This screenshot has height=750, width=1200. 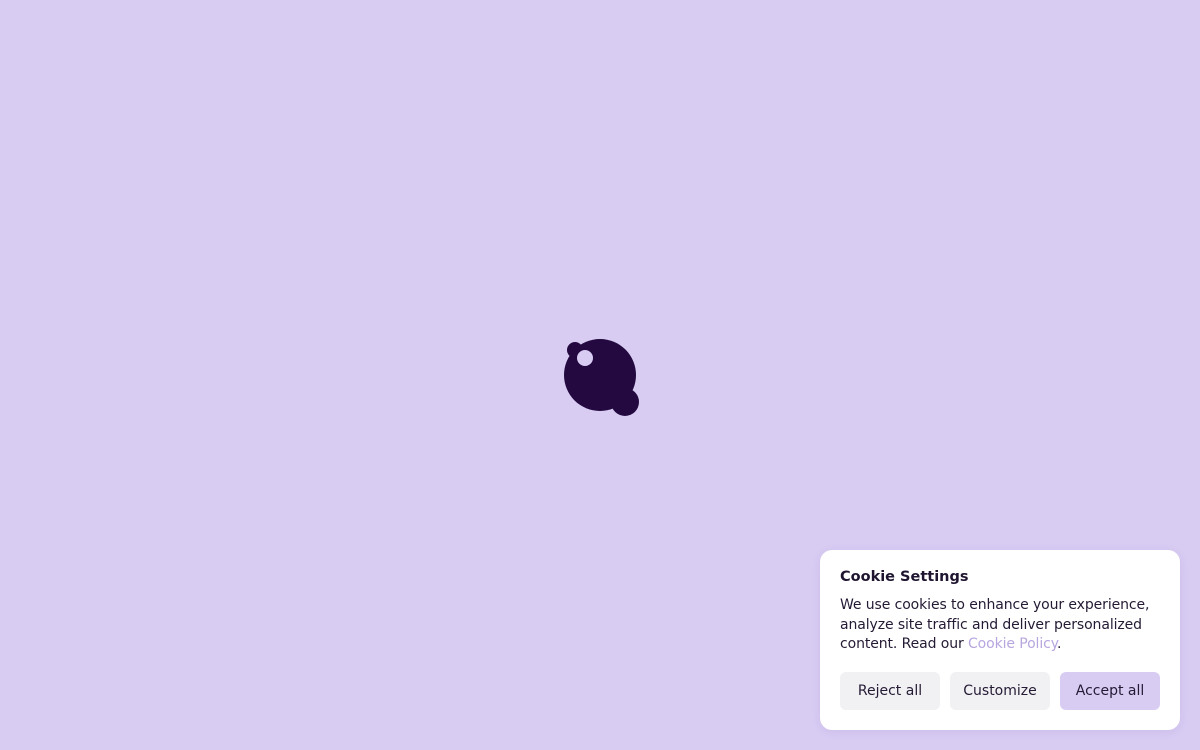 I want to click on customize-button: Customize, so click(x=1000, y=691).